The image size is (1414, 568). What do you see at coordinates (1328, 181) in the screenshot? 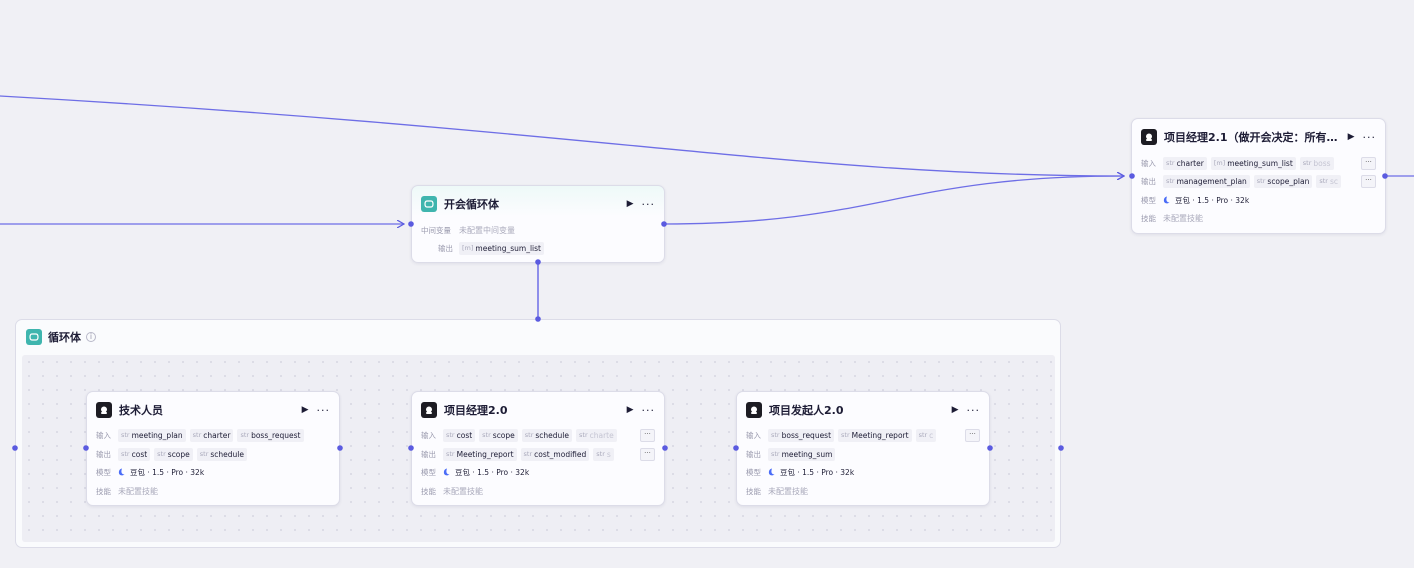
I see `output-tag: str sc` at bounding box center [1328, 181].